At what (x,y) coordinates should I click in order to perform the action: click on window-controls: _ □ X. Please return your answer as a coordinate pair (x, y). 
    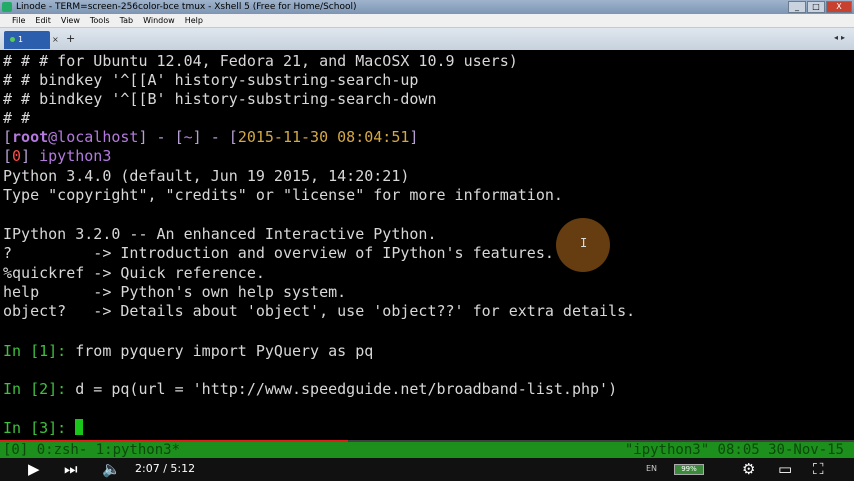
    Looking at the image, I should click on (820, 7).